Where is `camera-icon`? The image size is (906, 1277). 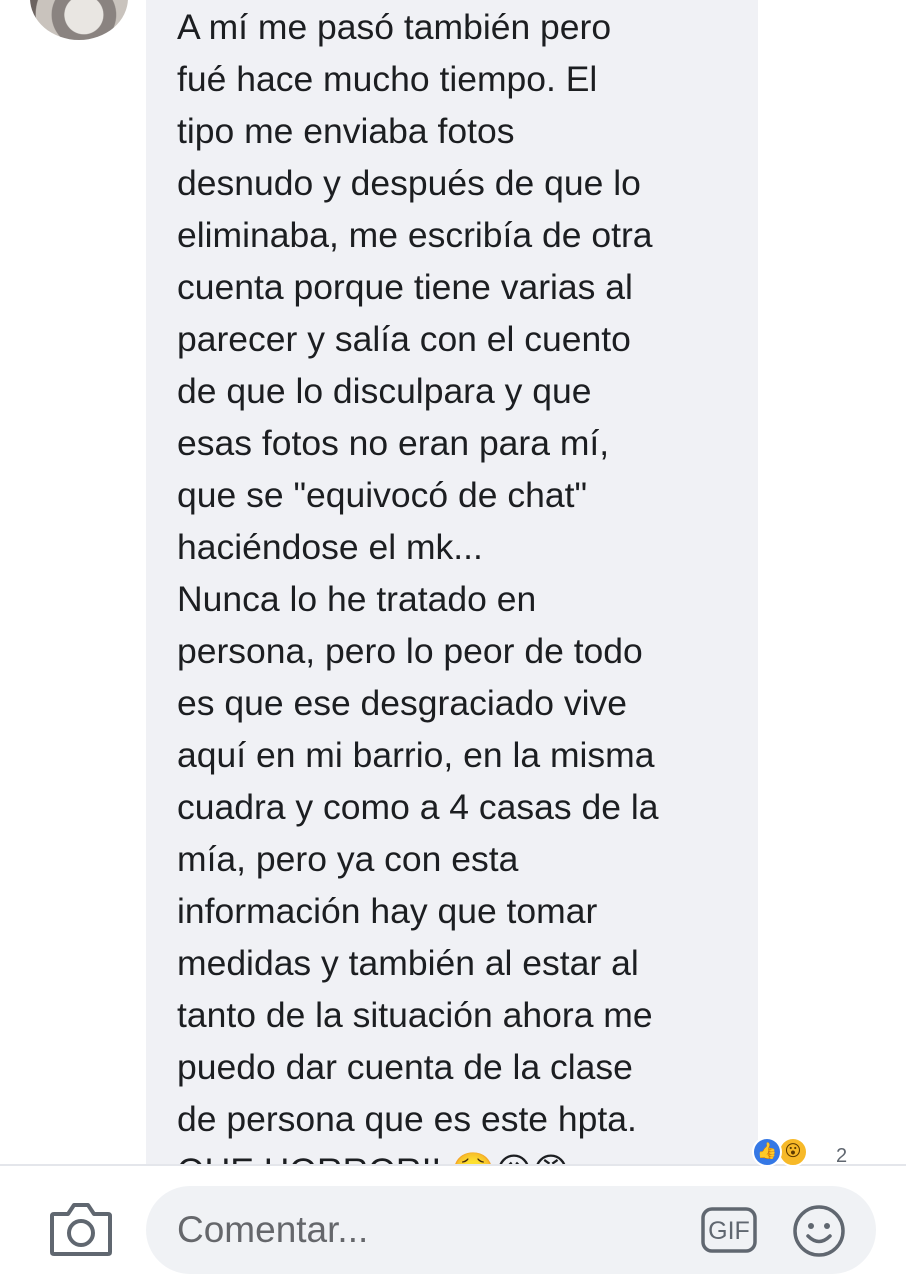
camera-icon is located at coordinates (81, 1229).